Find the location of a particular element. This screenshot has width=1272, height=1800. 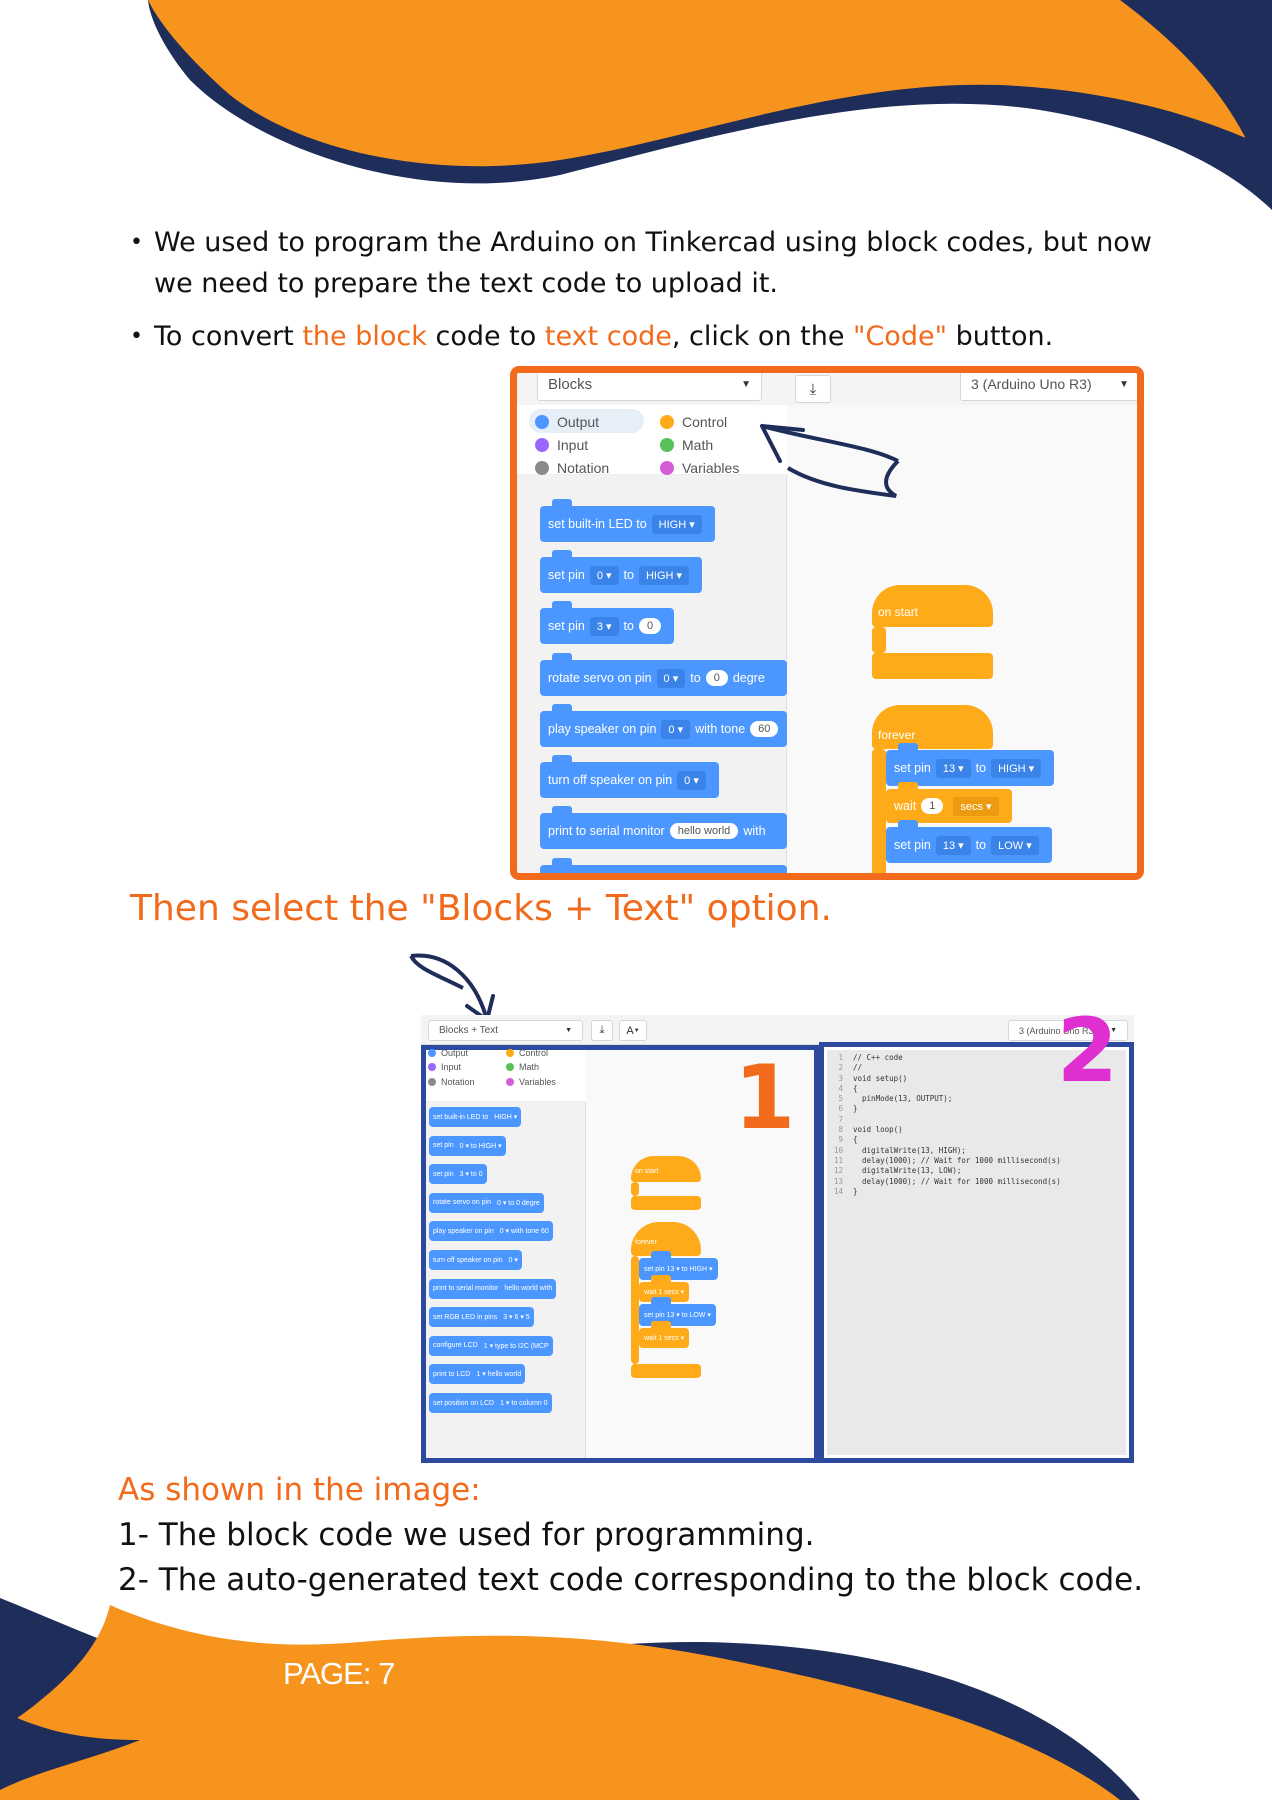

chevron-down-icon: ▼ is located at coordinates (1124, 384).